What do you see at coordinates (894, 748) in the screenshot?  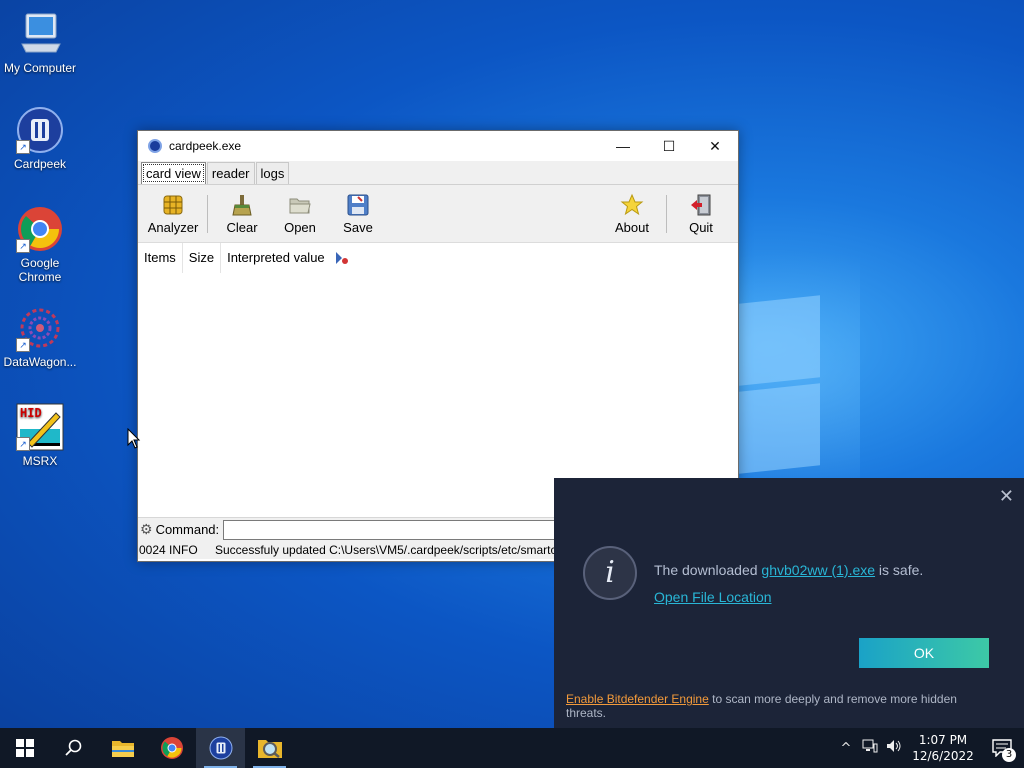 I see `volume-icon` at bounding box center [894, 748].